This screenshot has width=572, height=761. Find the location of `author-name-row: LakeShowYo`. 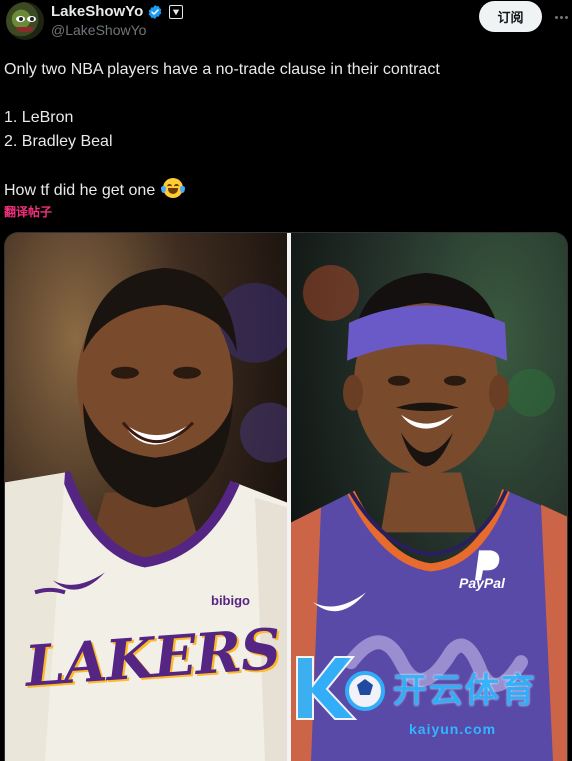

author-name-row: LakeShowYo is located at coordinates (117, 11).